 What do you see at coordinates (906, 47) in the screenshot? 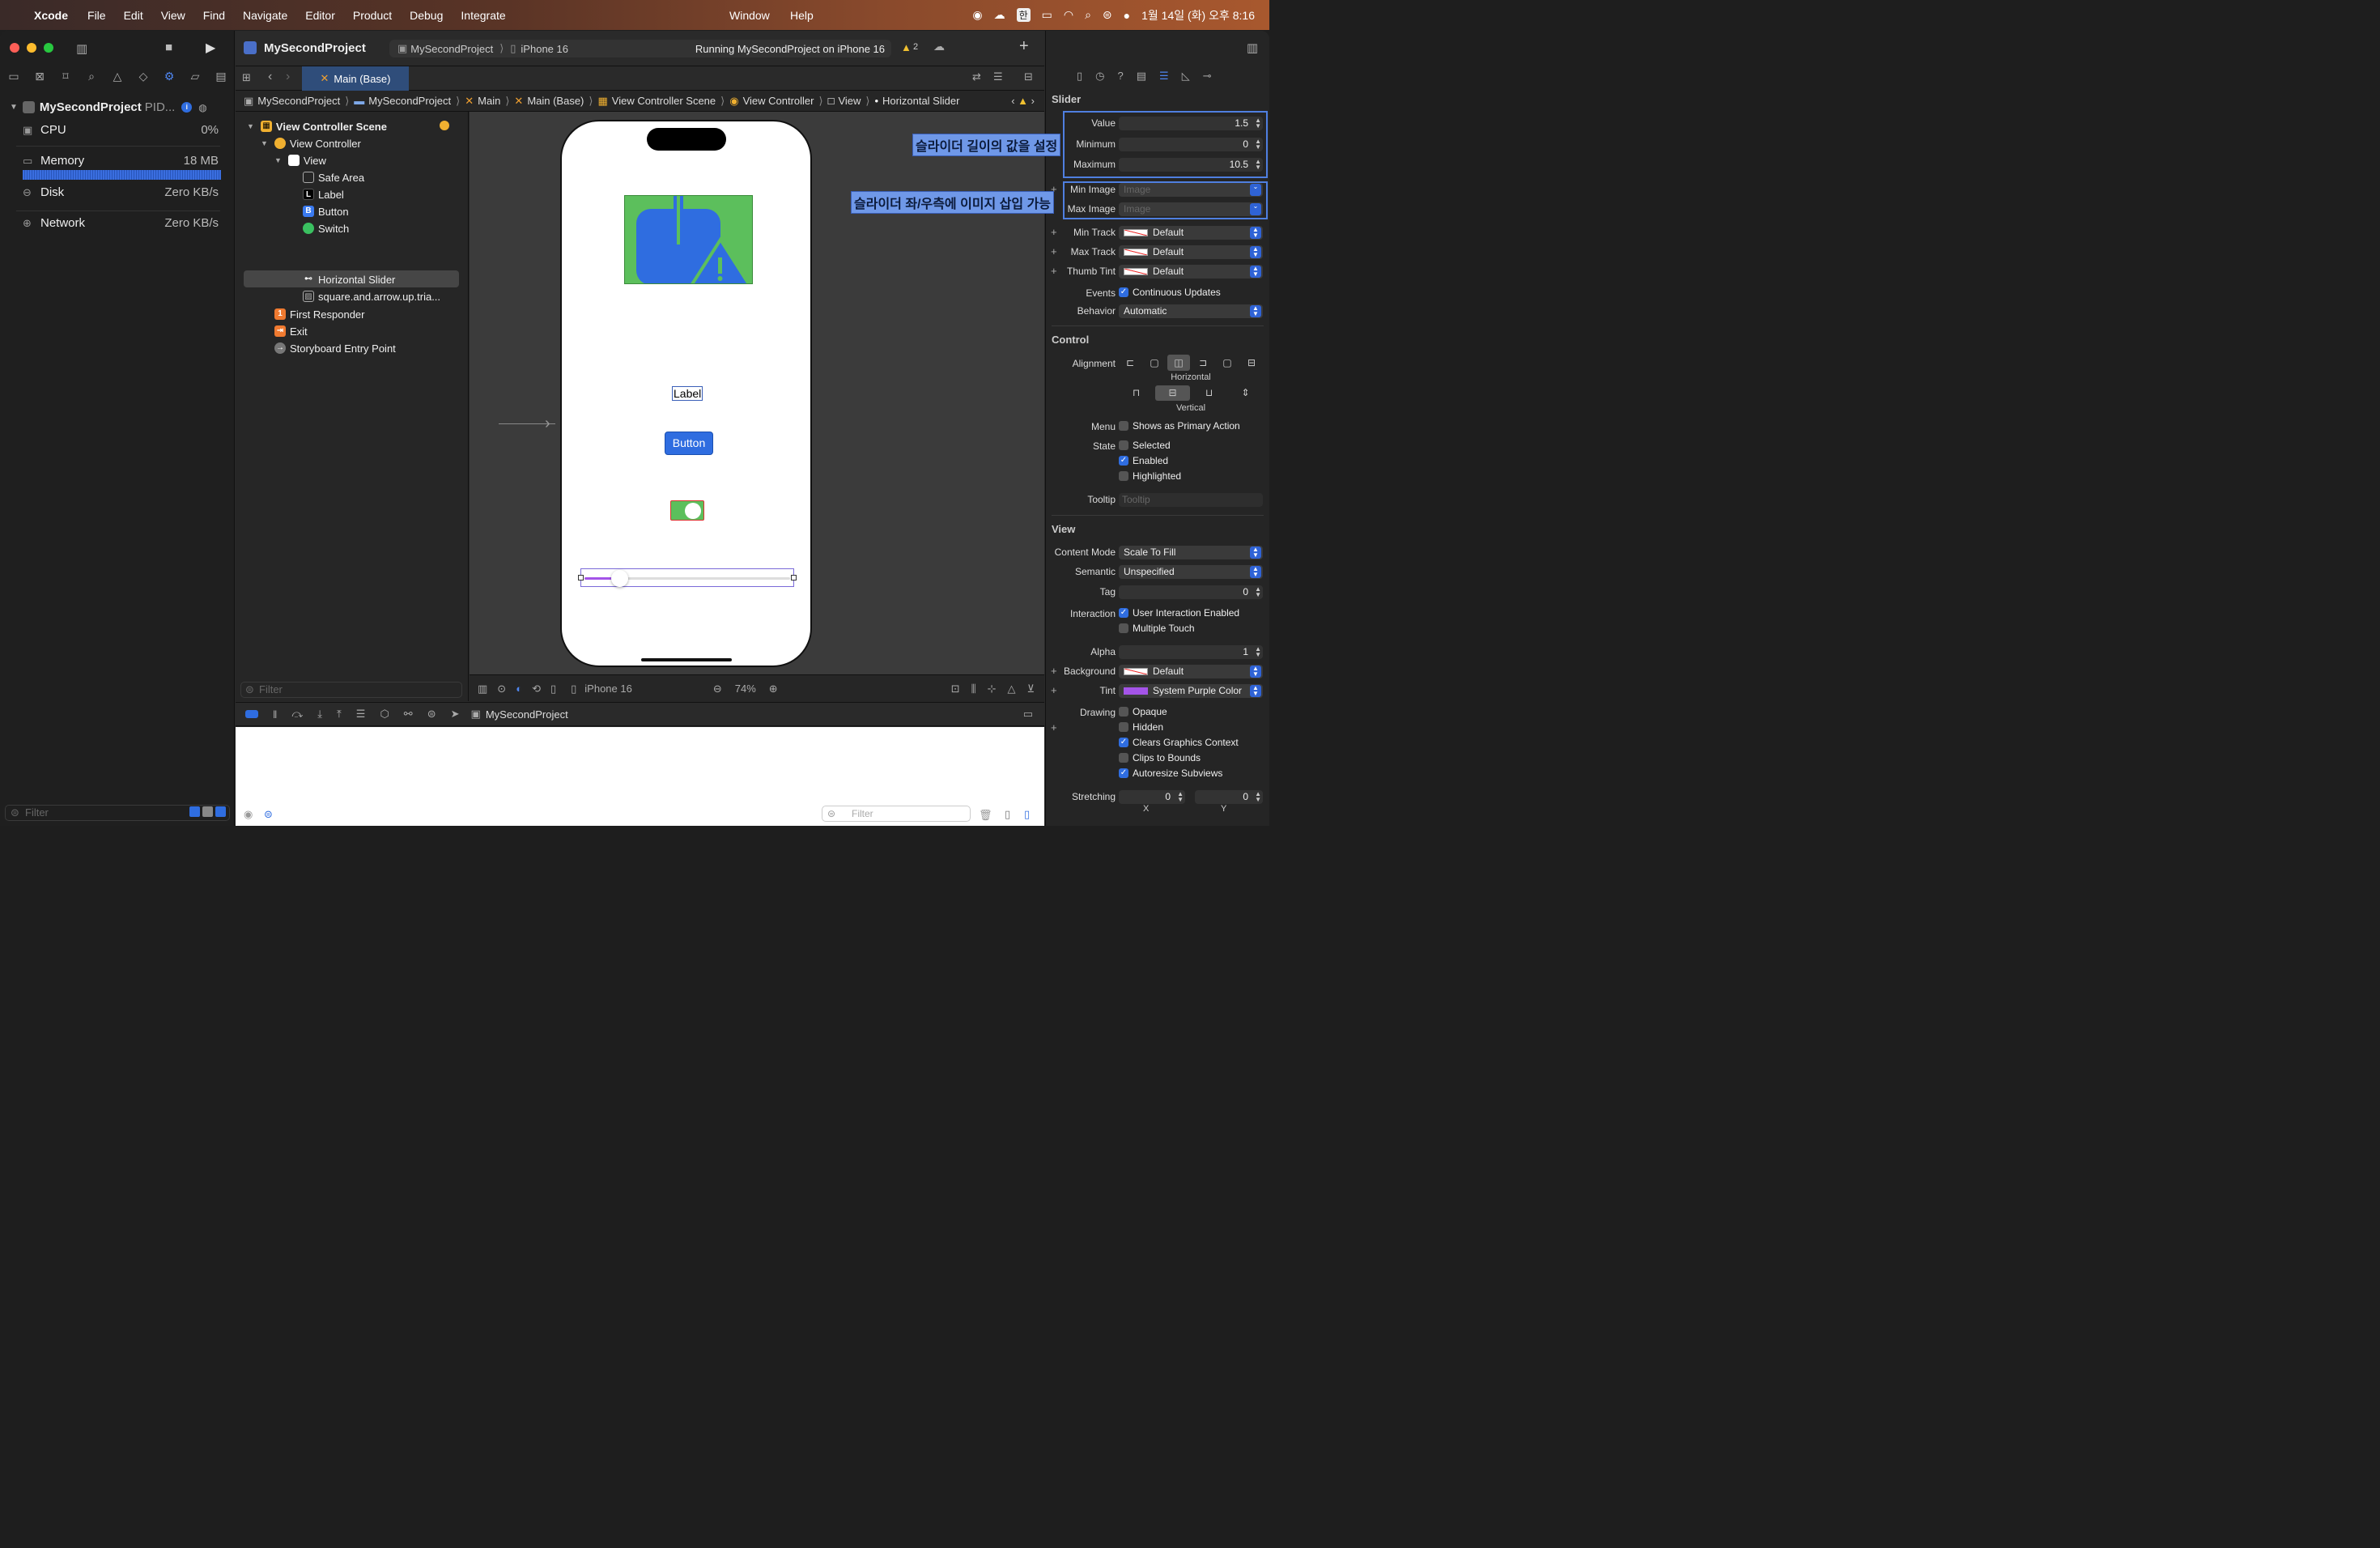
I see `warning-icon: ▲` at bounding box center [906, 47].